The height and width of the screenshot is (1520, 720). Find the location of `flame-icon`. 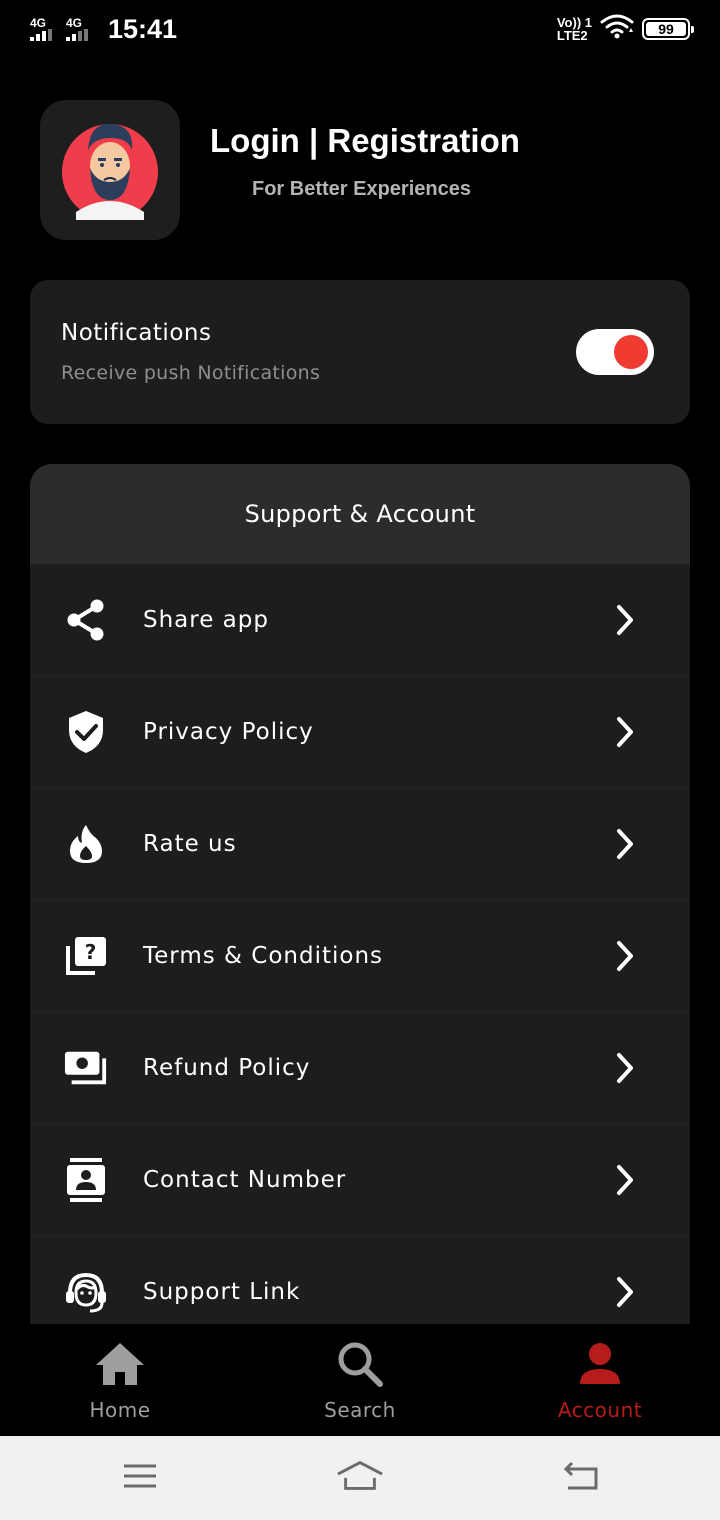

flame-icon is located at coordinates (86, 844).